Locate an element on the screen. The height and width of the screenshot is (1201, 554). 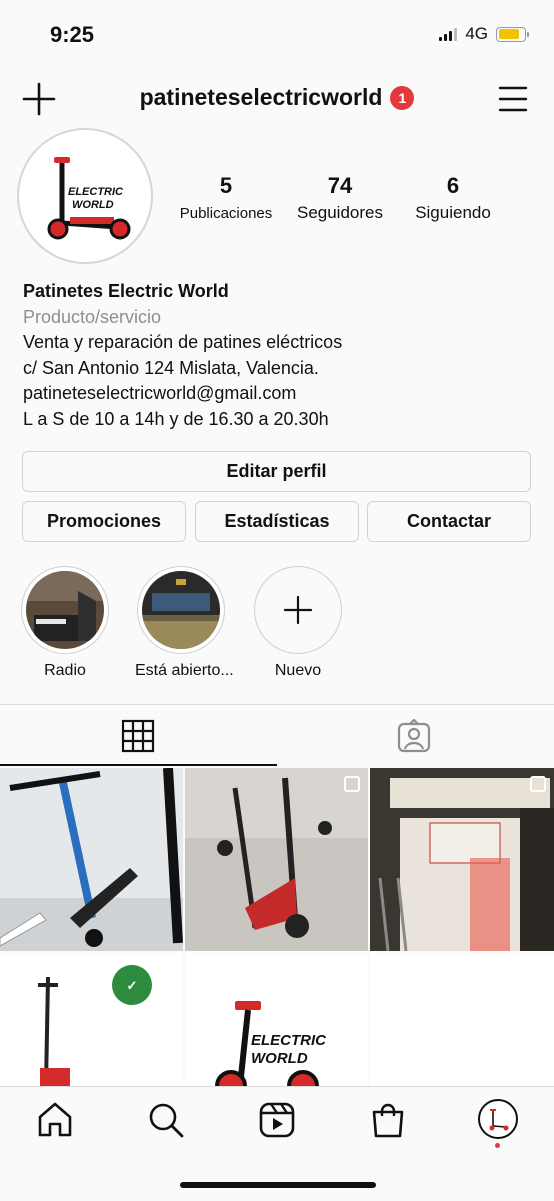
signal-icon is located at coordinates (448, 34).